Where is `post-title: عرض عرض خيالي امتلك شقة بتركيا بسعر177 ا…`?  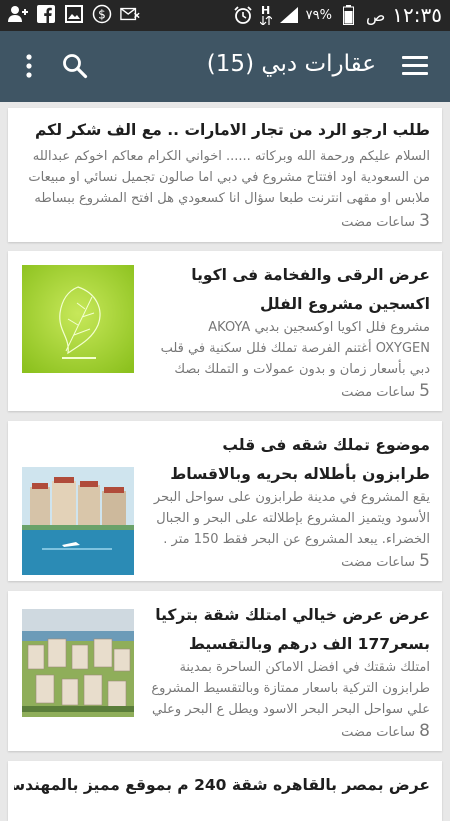 post-title: عرض عرض خيالي امتلك شقة بتركيا بسعر177 ا… is located at coordinates (292, 629).